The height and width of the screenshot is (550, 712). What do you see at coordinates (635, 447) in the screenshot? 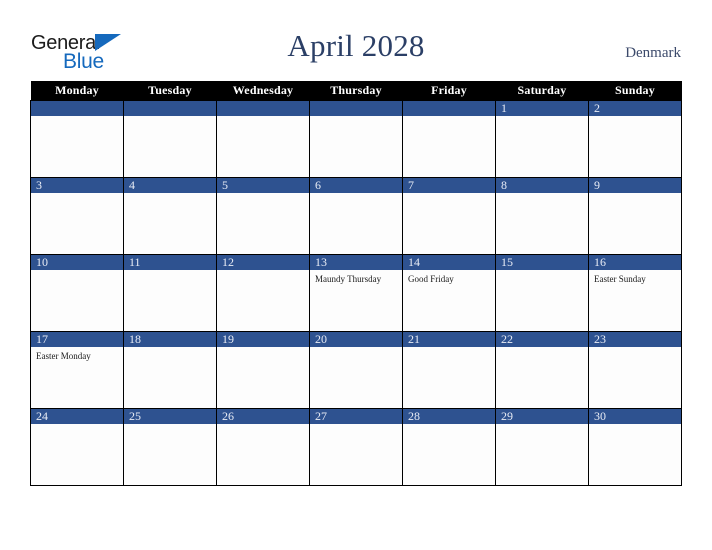
I see `calendar-day-cell: 30` at bounding box center [635, 447].